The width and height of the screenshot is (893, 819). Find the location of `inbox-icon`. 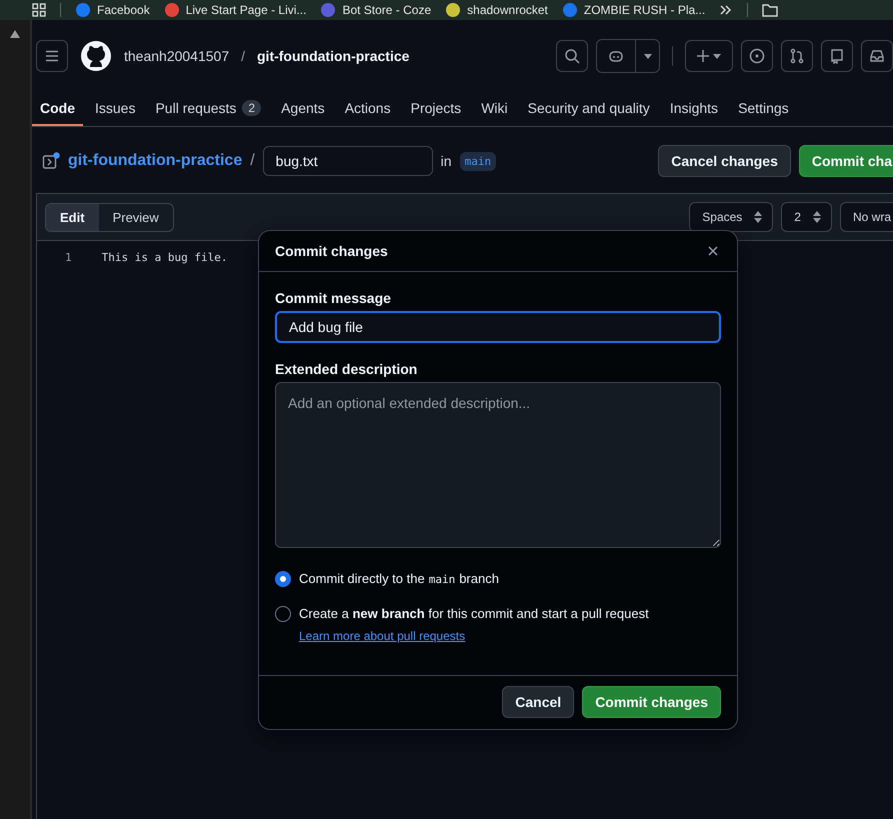

inbox-icon is located at coordinates (877, 56).